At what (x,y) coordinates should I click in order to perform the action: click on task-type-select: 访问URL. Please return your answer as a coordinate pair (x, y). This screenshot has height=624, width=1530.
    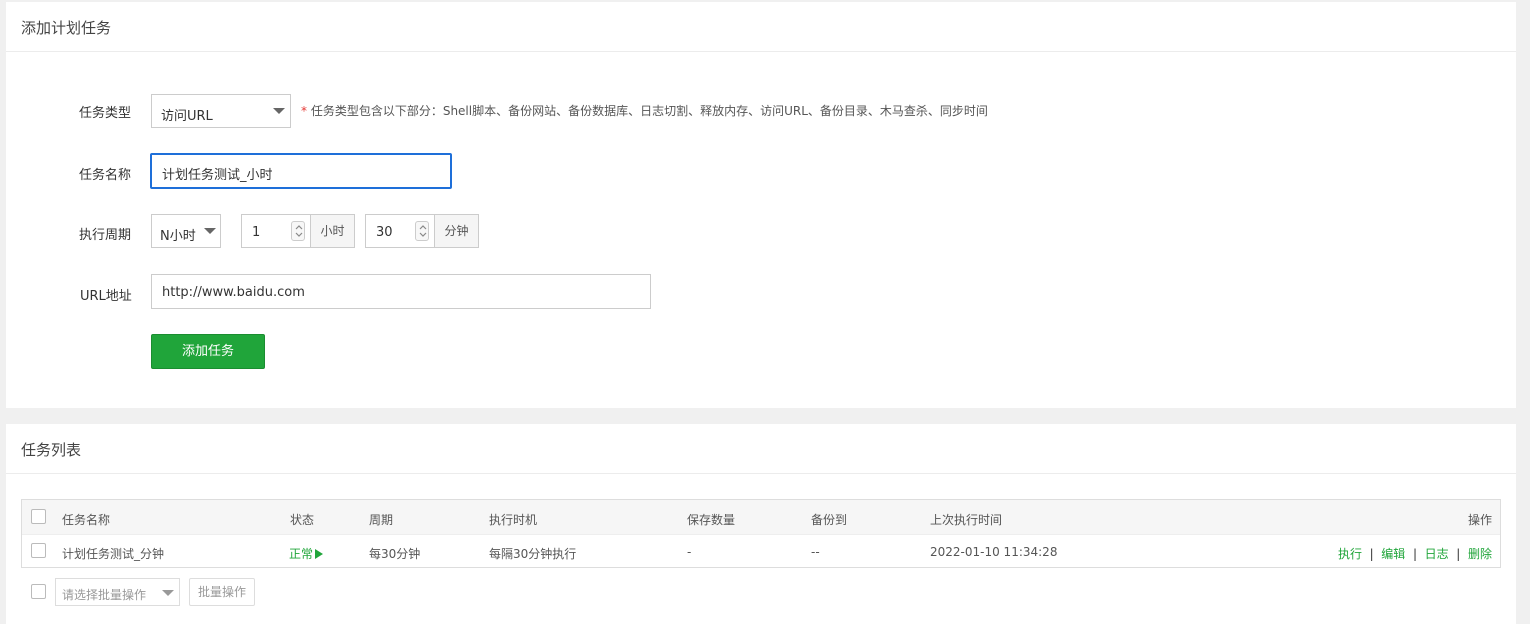
    Looking at the image, I should click on (221, 111).